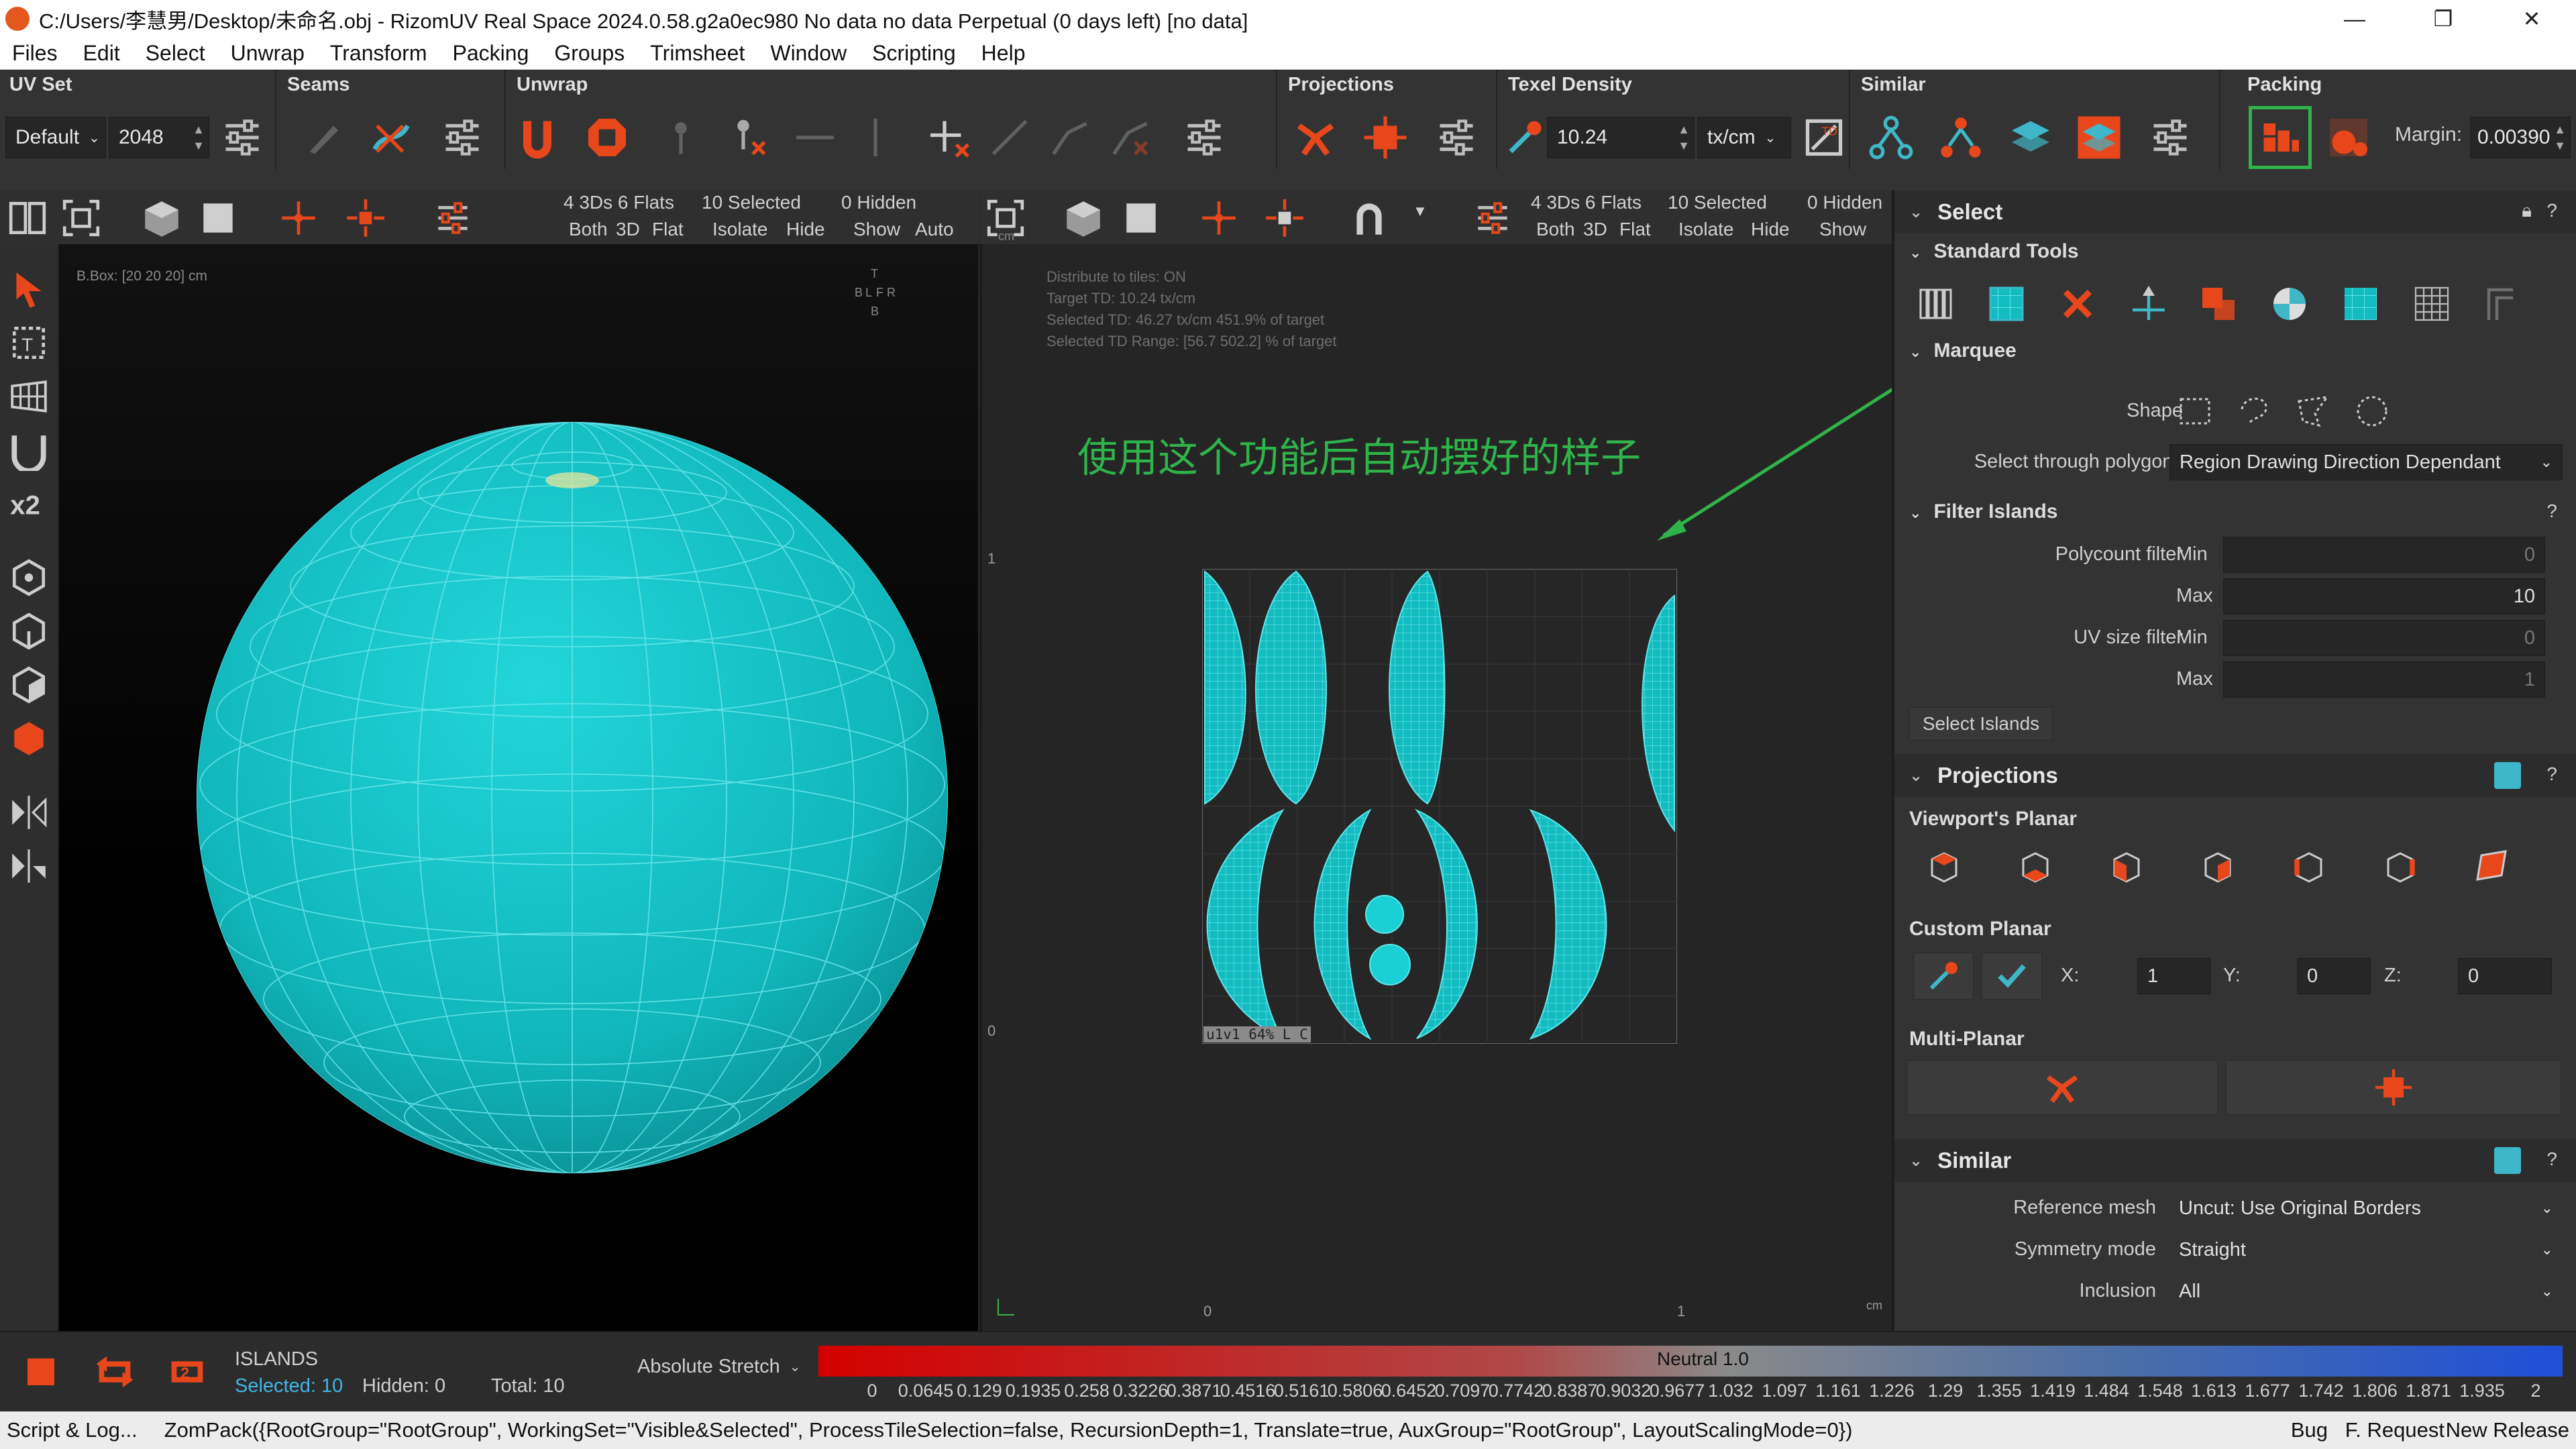  Describe the element at coordinates (2372, 411) in the screenshot. I see `circle-marquee-icon` at that location.